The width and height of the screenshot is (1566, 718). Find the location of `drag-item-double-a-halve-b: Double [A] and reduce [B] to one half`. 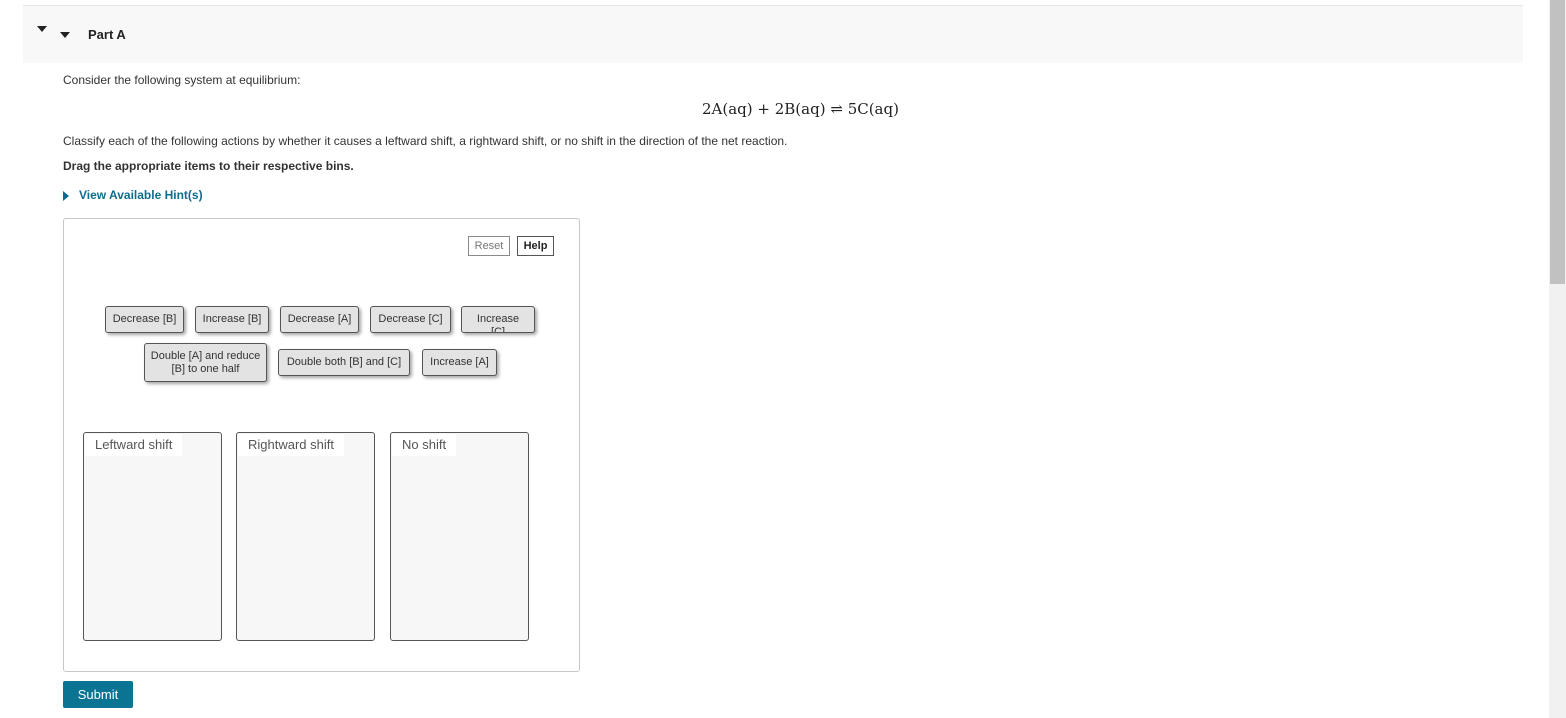

drag-item-double-a-halve-b: Double [A] and reduce [B] to one half is located at coordinates (205, 362).